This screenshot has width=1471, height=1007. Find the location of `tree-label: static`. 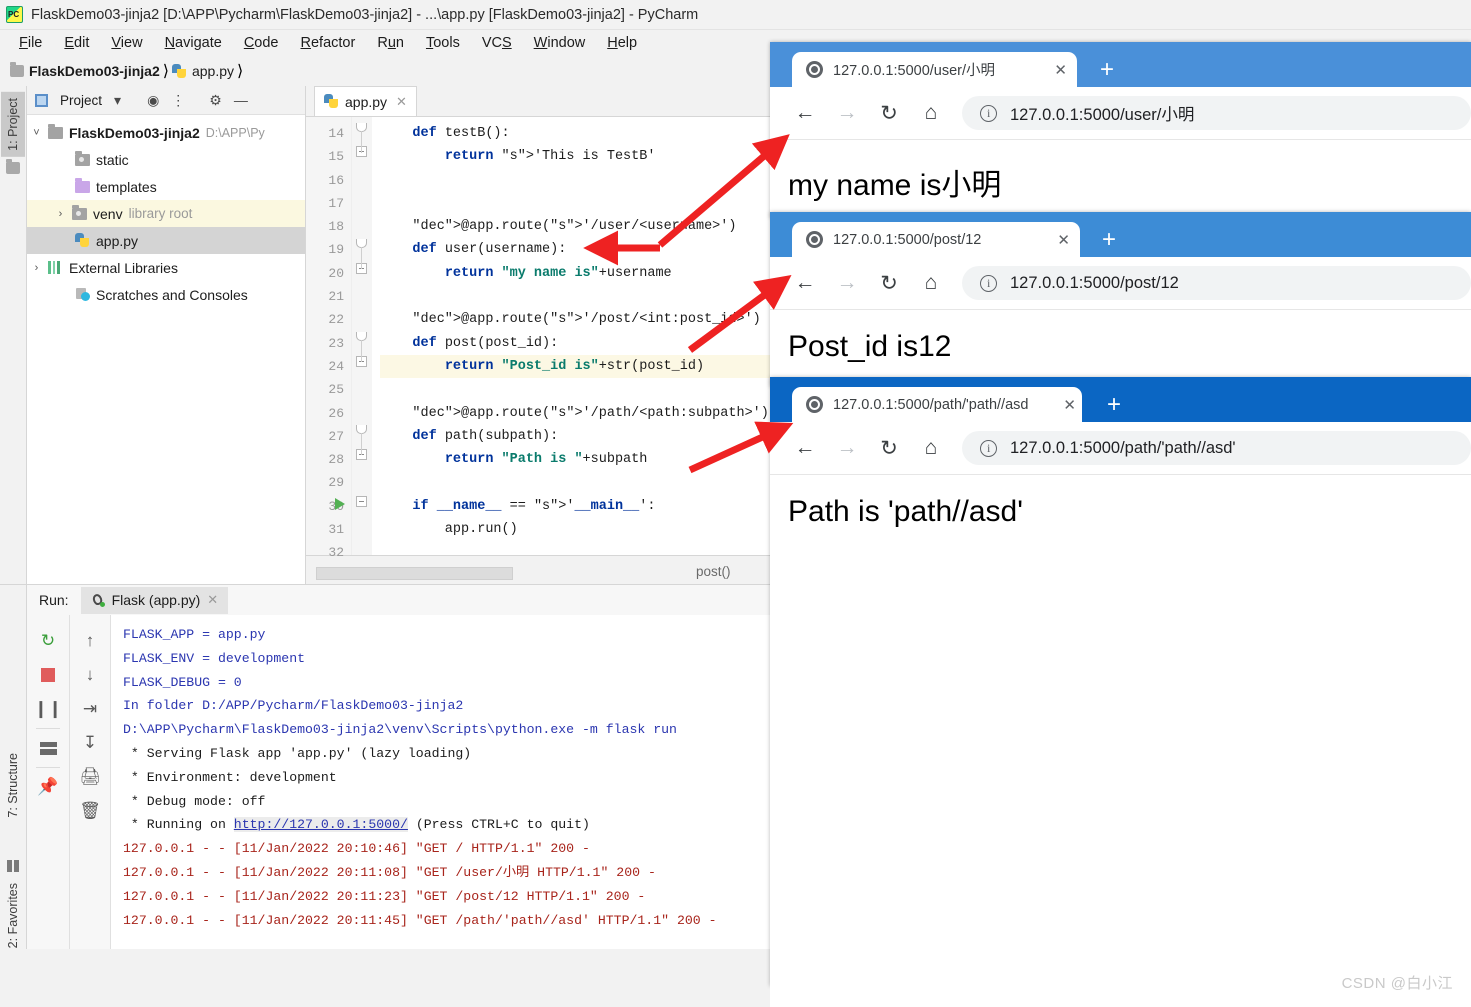

tree-label: static is located at coordinates (112, 159).